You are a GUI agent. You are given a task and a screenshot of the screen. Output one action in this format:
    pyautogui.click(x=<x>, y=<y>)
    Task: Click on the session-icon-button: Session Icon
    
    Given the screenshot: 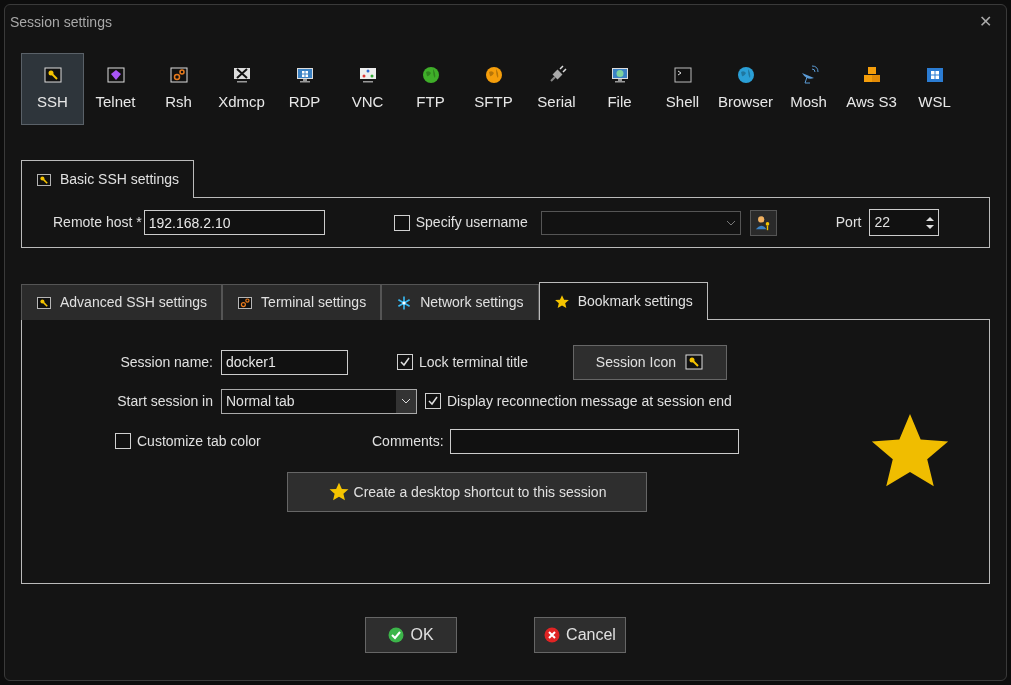 What is the action you would take?
    pyautogui.click(x=649, y=362)
    